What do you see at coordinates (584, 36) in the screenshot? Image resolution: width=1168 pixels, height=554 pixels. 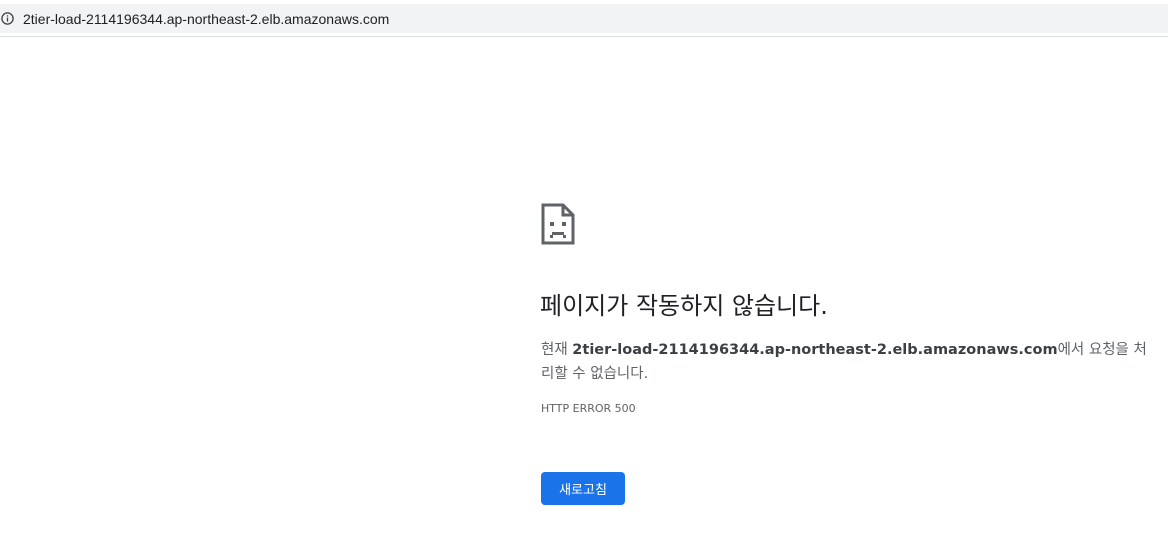 I see `toolbar-divider` at bounding box center [584, 36].